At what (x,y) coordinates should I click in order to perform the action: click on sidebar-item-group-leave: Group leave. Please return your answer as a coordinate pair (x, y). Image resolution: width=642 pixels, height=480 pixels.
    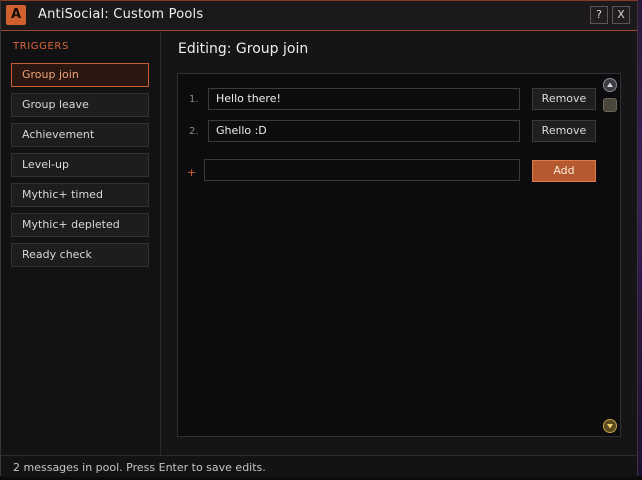
    Looking at the image, I should click on (80, 105).